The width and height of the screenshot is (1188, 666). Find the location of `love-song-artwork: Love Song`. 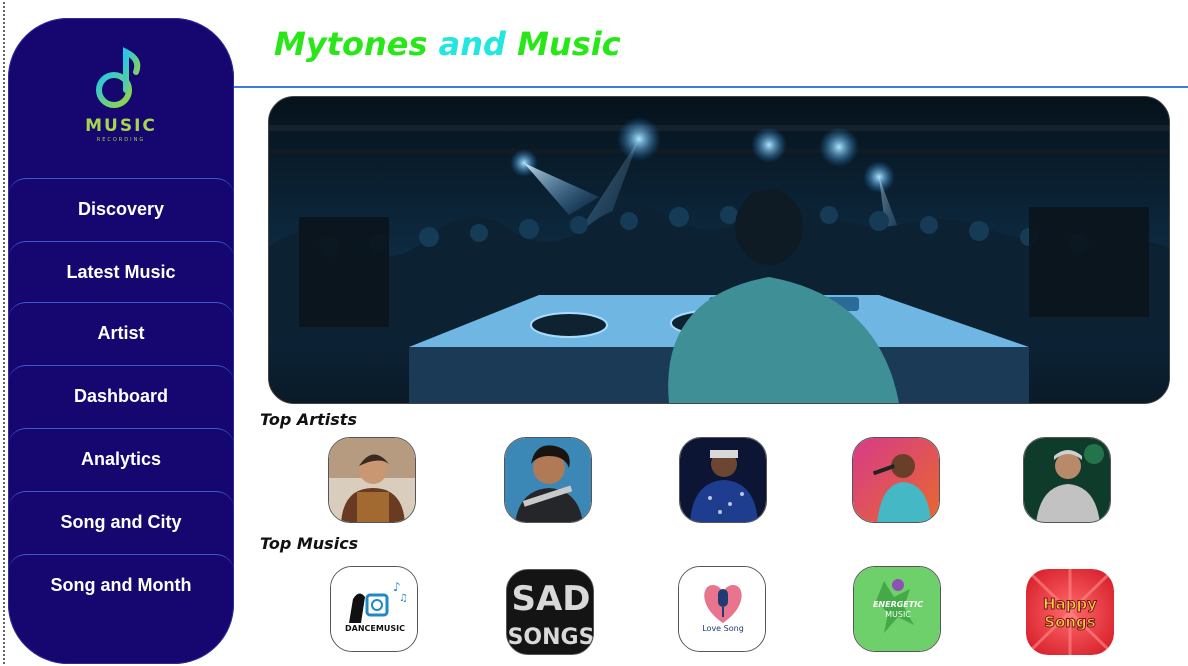

love-song-artwork: Love Song is located at coordinates (722, 609).